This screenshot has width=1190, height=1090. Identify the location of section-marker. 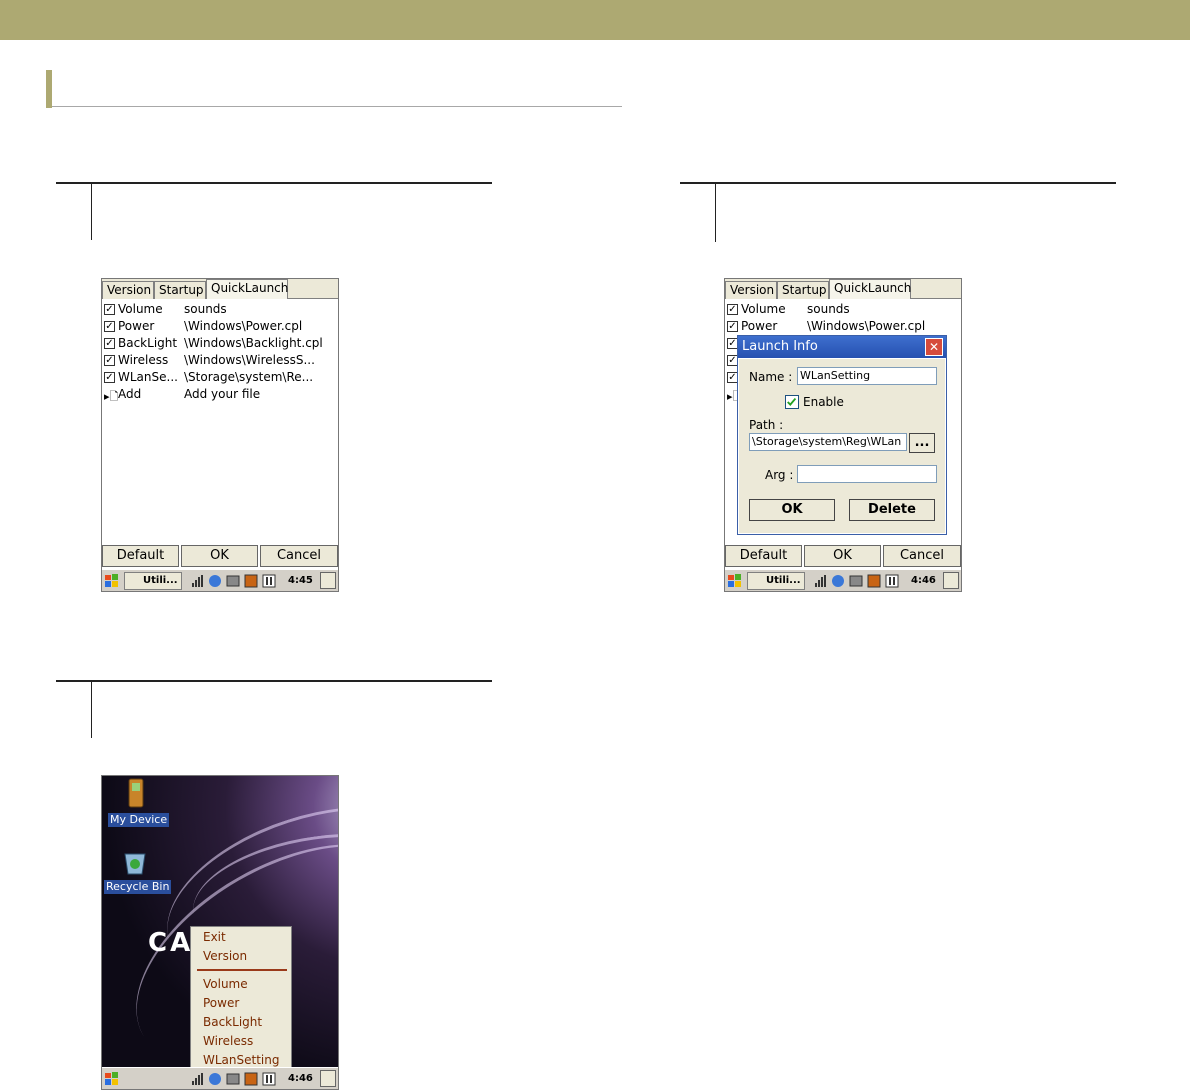
(49, 89).